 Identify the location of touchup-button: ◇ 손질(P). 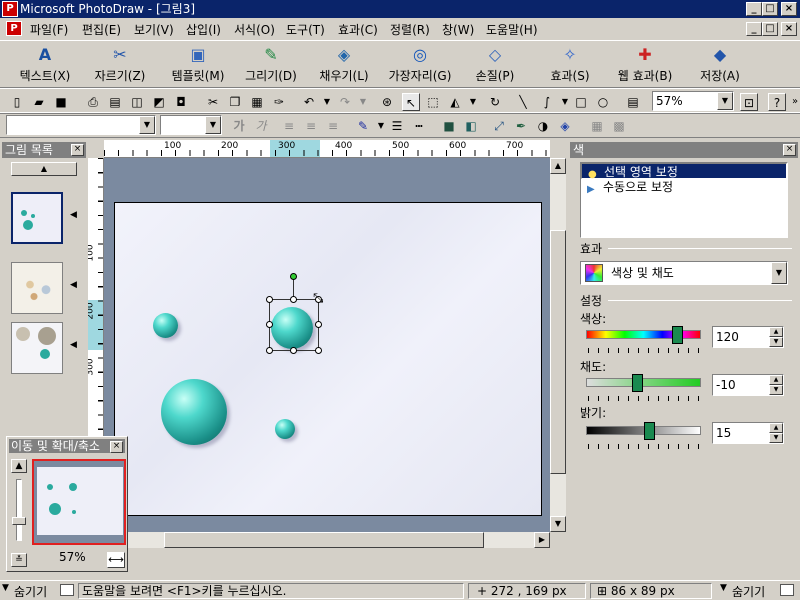
(495, 65).